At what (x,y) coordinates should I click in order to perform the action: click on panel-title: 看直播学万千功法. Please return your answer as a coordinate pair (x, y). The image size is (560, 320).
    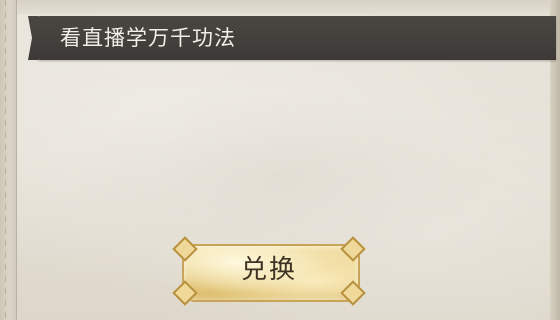
    Looking at the image, I should click on (148, 38).